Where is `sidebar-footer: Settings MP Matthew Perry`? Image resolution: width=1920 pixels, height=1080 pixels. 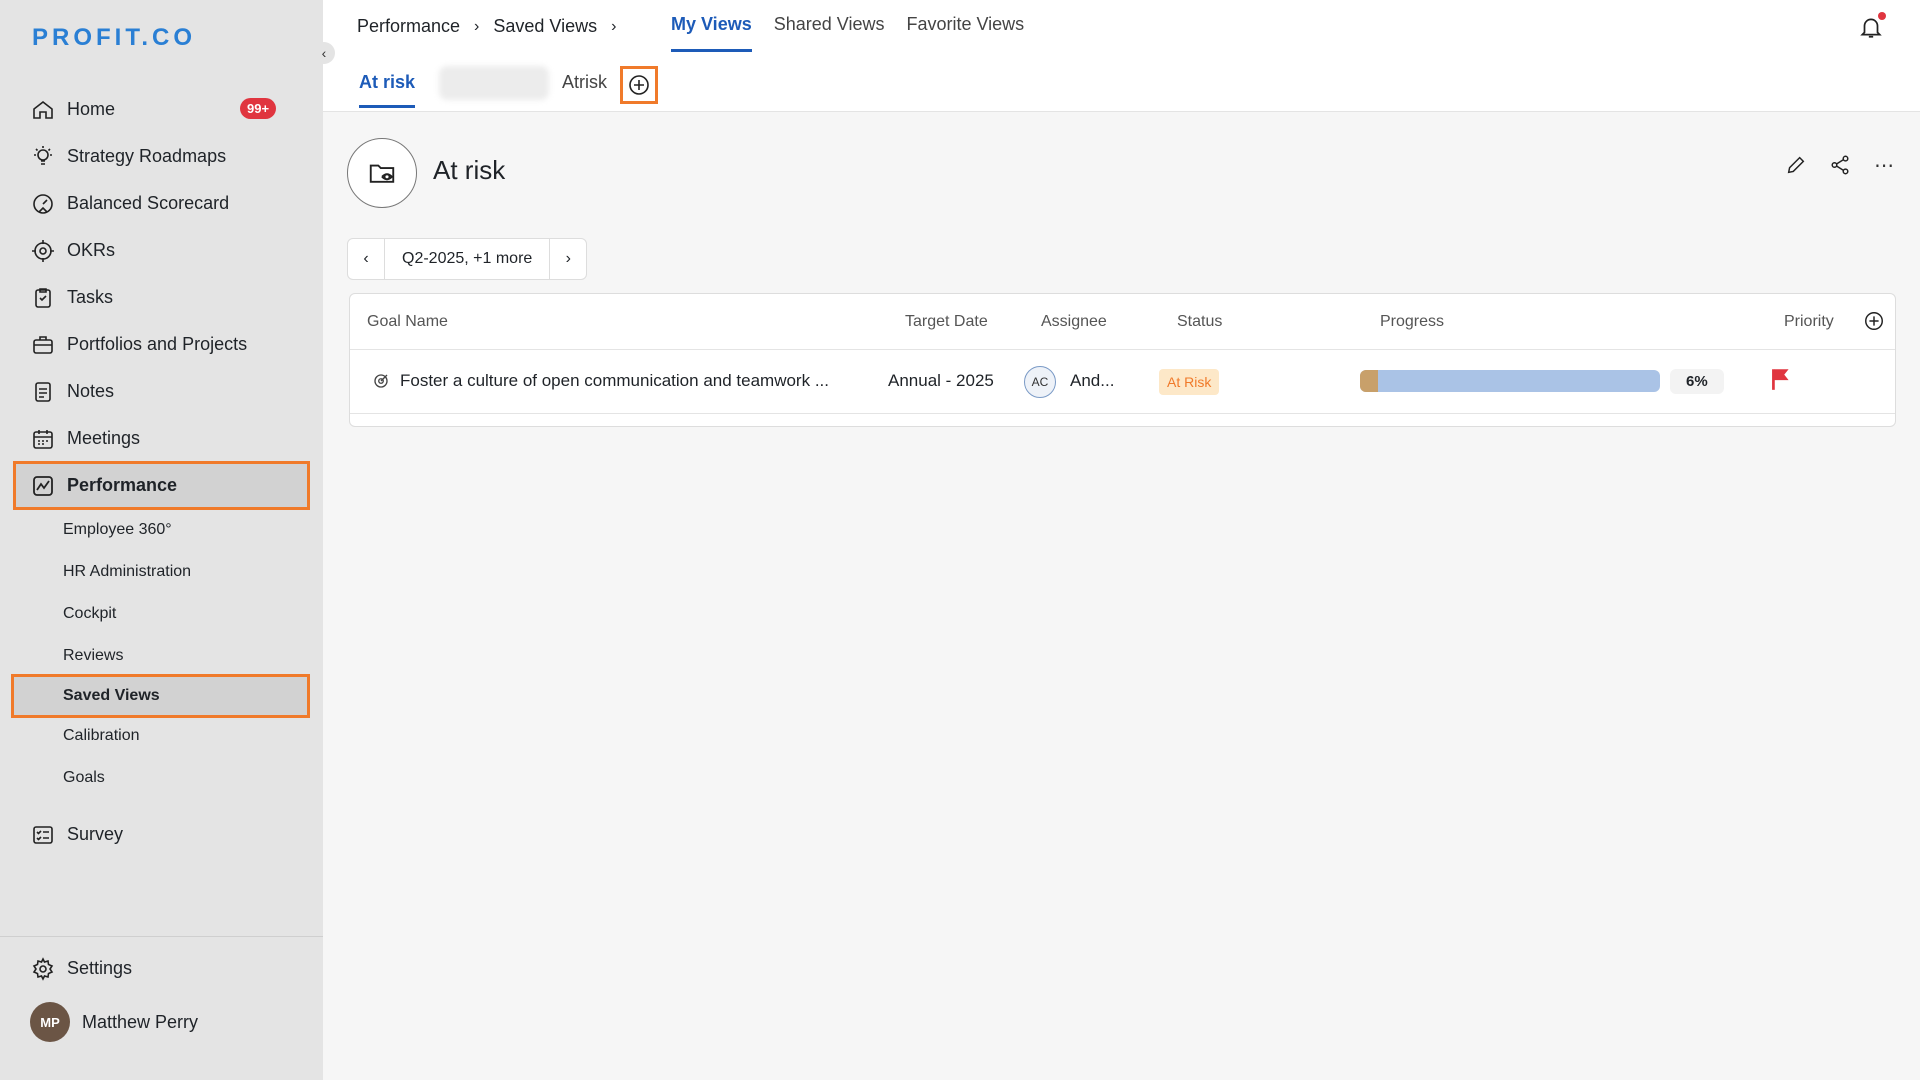
sidebar-footer: Settings MP Matthew Perry is located at coordinates (161, 994).